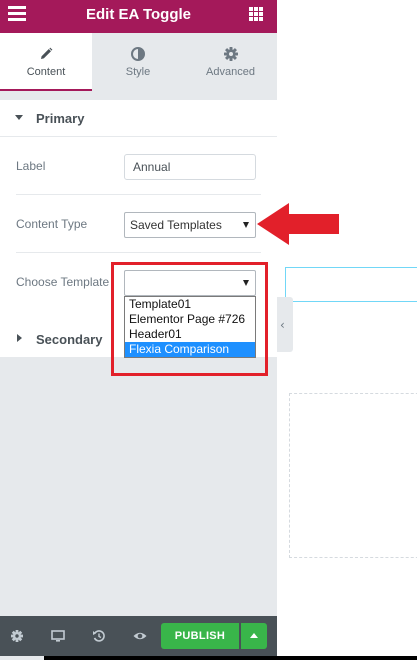  Describe the element at coordinates (190, 167) in the screenshot. I see `label-input: Annual` at that location.